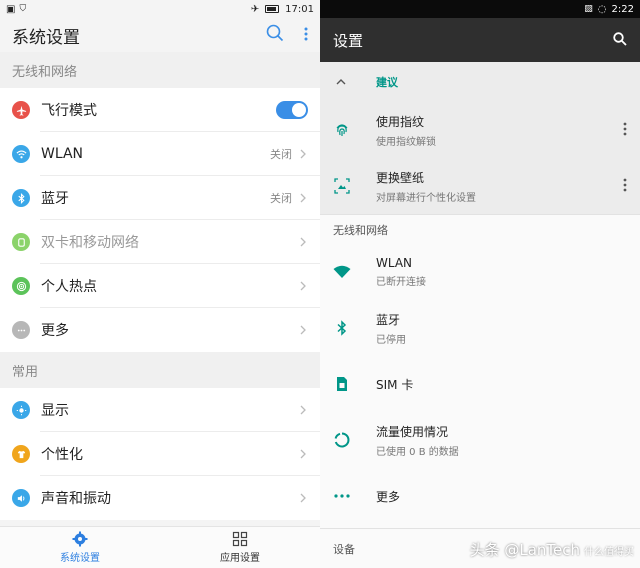 This screenshot has height=568, width=640. I want to click on setting-personalize: 个性化, so click(160, 454).